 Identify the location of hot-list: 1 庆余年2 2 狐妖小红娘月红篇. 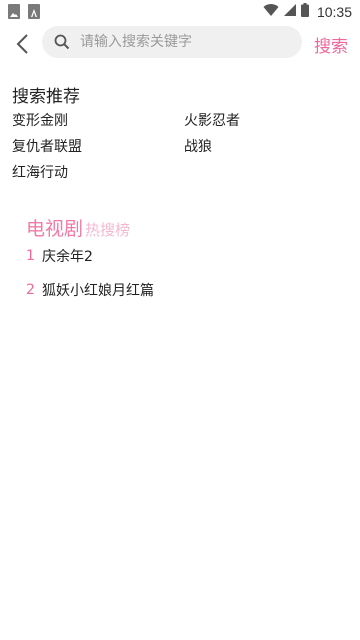
(176, 279).